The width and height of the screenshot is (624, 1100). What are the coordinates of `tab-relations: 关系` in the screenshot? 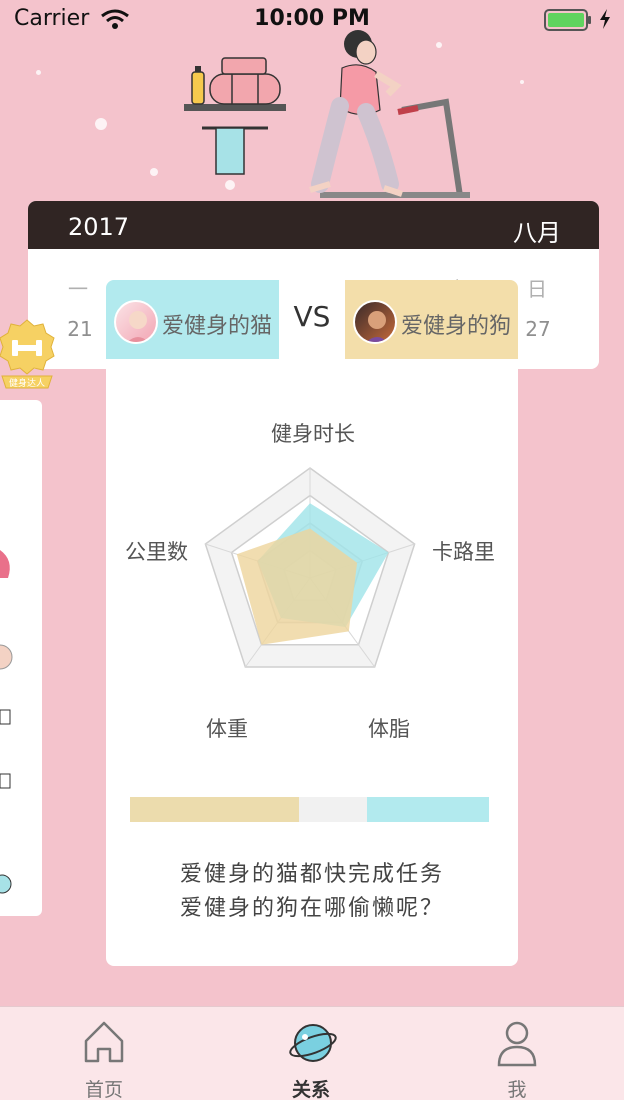 It's located at (311, 1053).